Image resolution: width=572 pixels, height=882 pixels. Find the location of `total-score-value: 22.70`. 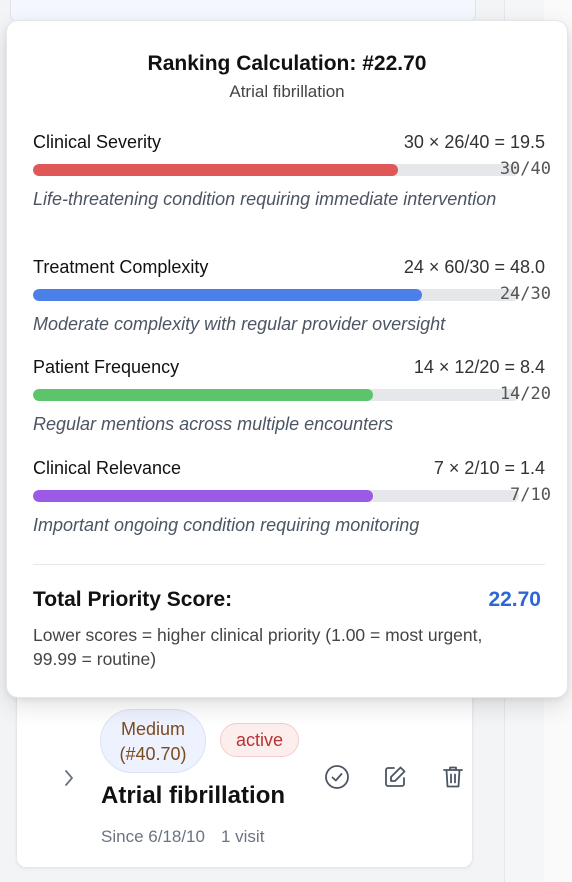

total-score-value: 22.70 is located at coordinates (514, 599).